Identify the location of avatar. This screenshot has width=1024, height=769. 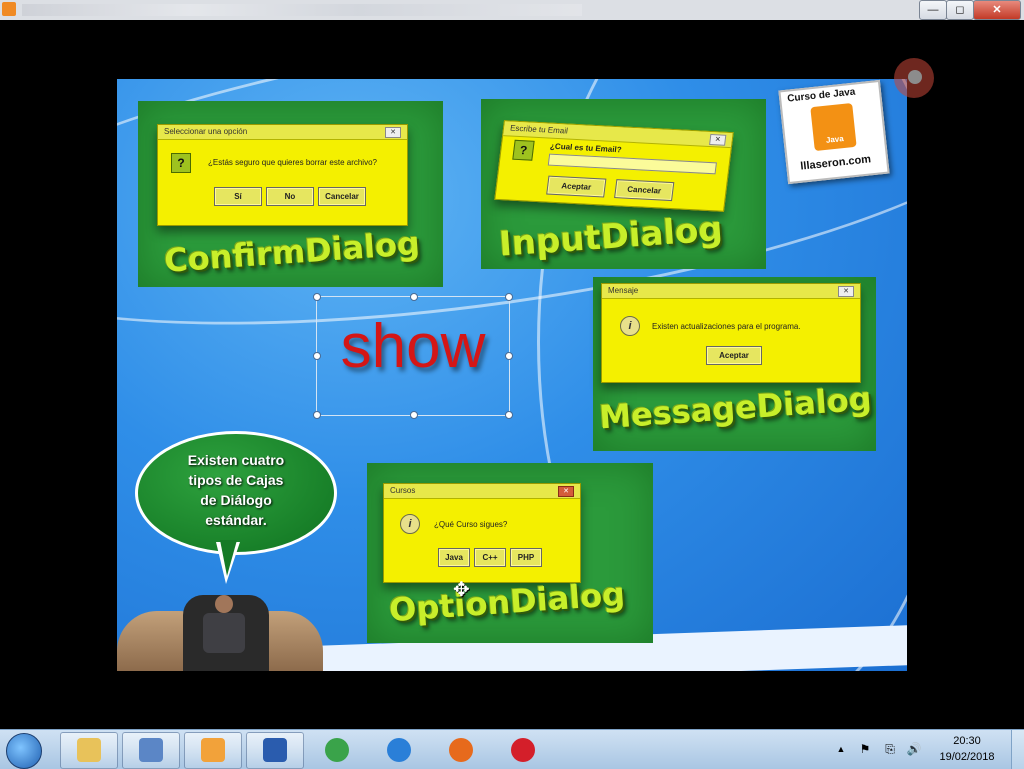
(220, 633).